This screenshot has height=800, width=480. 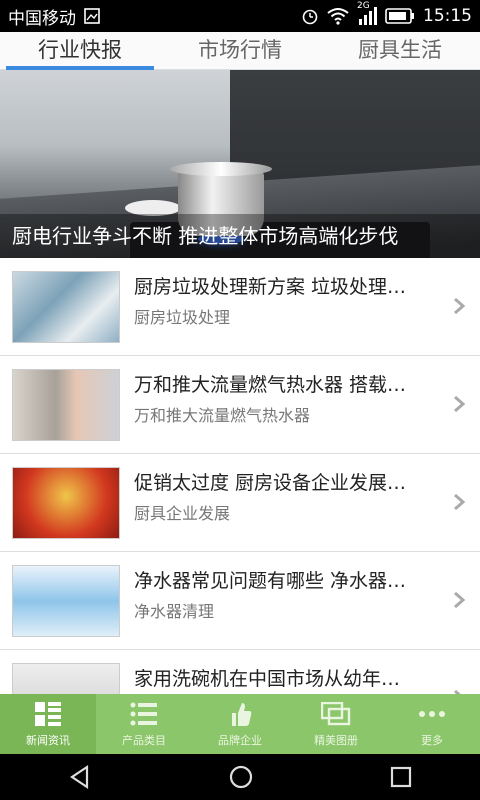 What do you see at coordinates (48, 740) in the screenshot?
I see `nav-label: 新闻资讯` at bounding box center [48, 740].